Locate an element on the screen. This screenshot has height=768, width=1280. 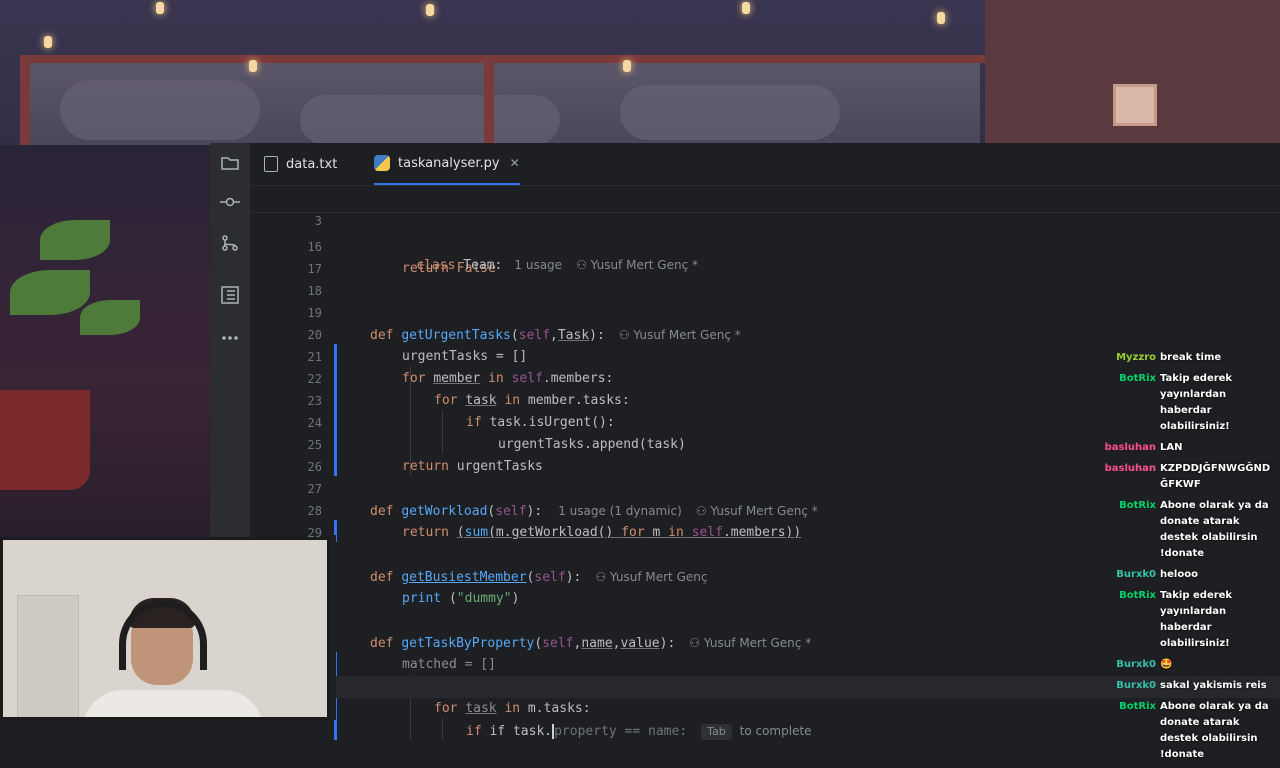
python-file-icon is located at coordinates (382, 163).